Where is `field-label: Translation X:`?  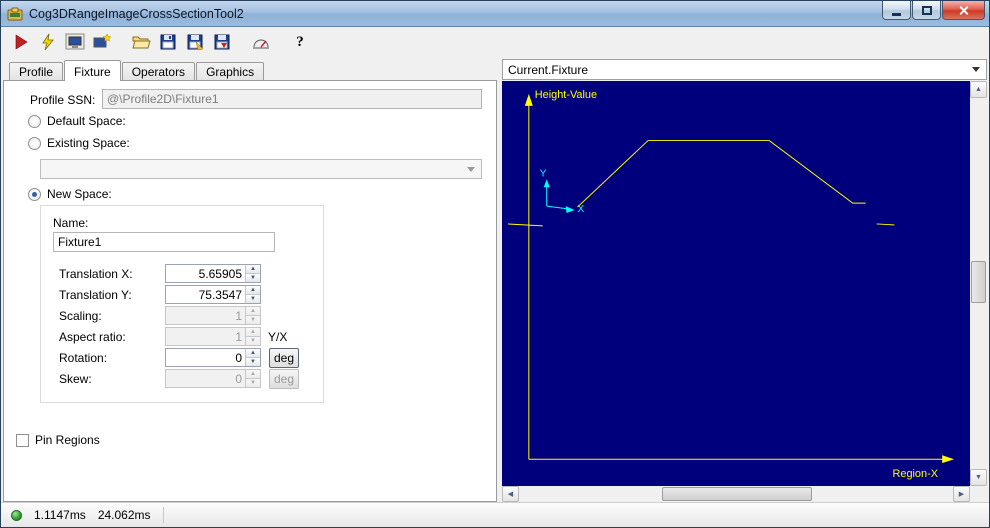
field-label: Translation X: is located at coordinates (96, 274).